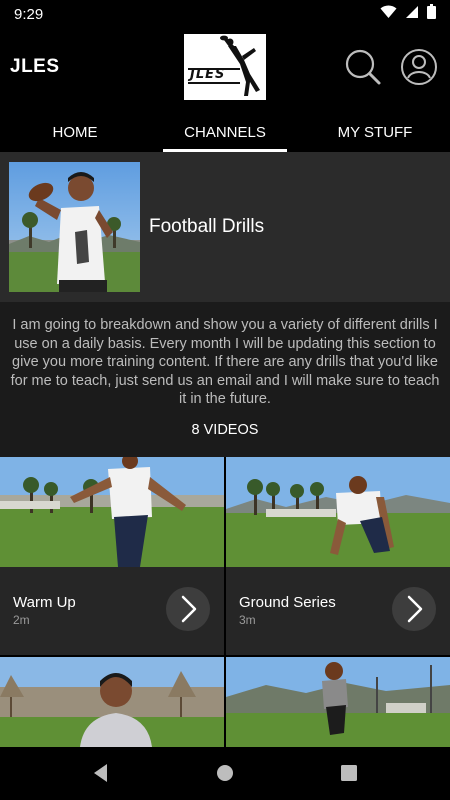 The height and width of the screenshot is (800, 450). Describe the element at coordinates (412, 14) in the screenshot. I see `signal-icon` at that location.